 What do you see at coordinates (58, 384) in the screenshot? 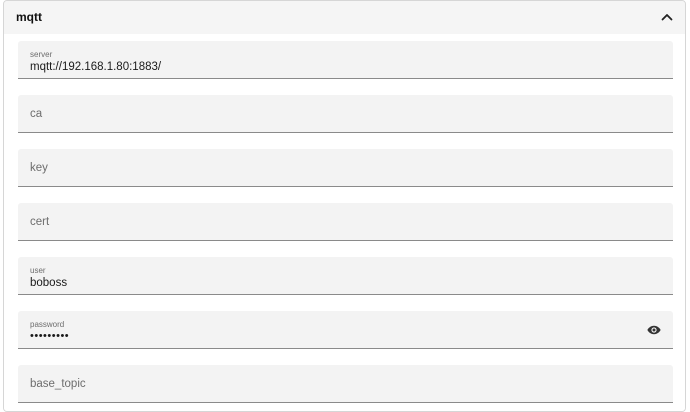
I see `base-topic-label: base_topic` at bounding box center [58, 384].